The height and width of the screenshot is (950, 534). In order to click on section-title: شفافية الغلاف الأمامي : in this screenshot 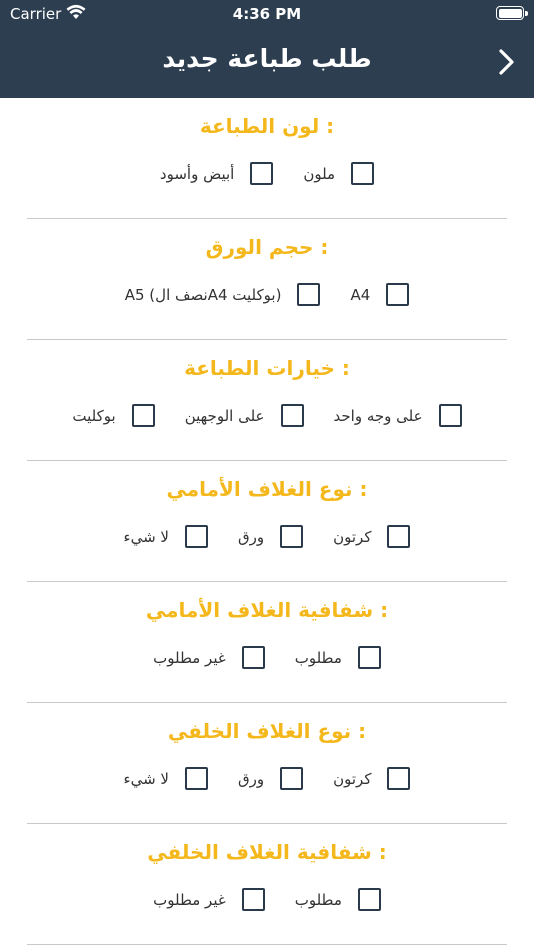, I will do `click(267, 610)`.